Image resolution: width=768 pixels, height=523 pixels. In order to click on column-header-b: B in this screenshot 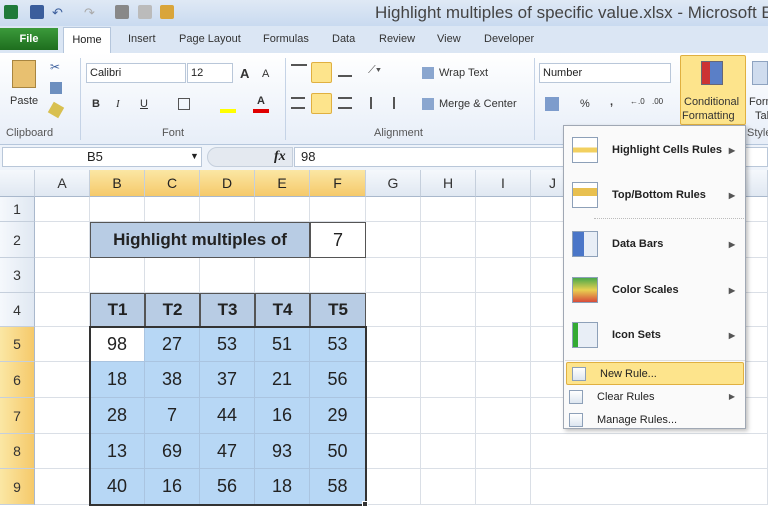, I will do `click(117, 183)`.